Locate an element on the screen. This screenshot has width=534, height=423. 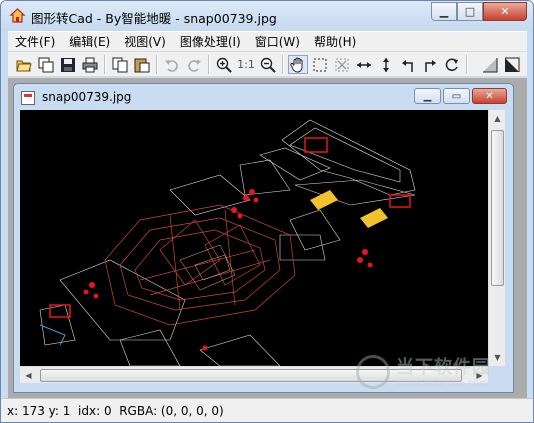
redo-icon is located at coordinates (194, 65).